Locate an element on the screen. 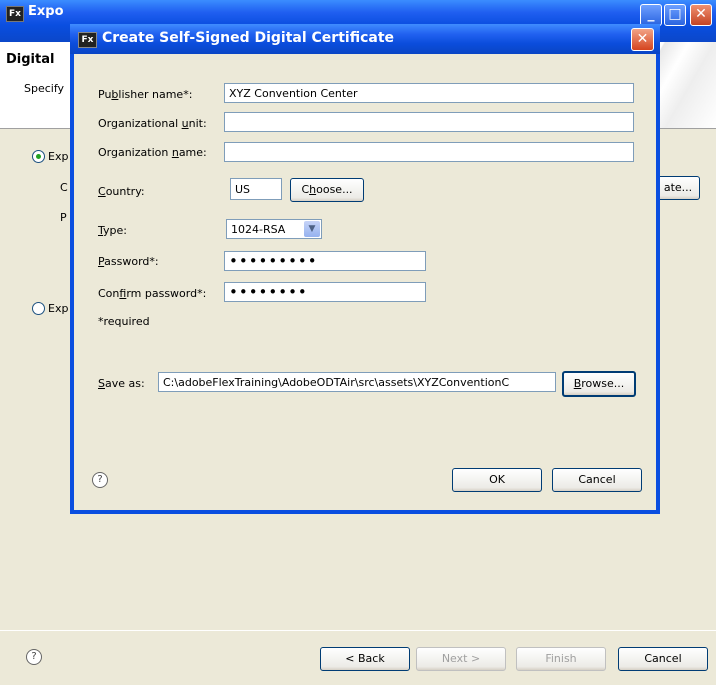 The height and width of the screenshot is (685, 716). wizard-heading: Digital is located at coordinates (30, 59).